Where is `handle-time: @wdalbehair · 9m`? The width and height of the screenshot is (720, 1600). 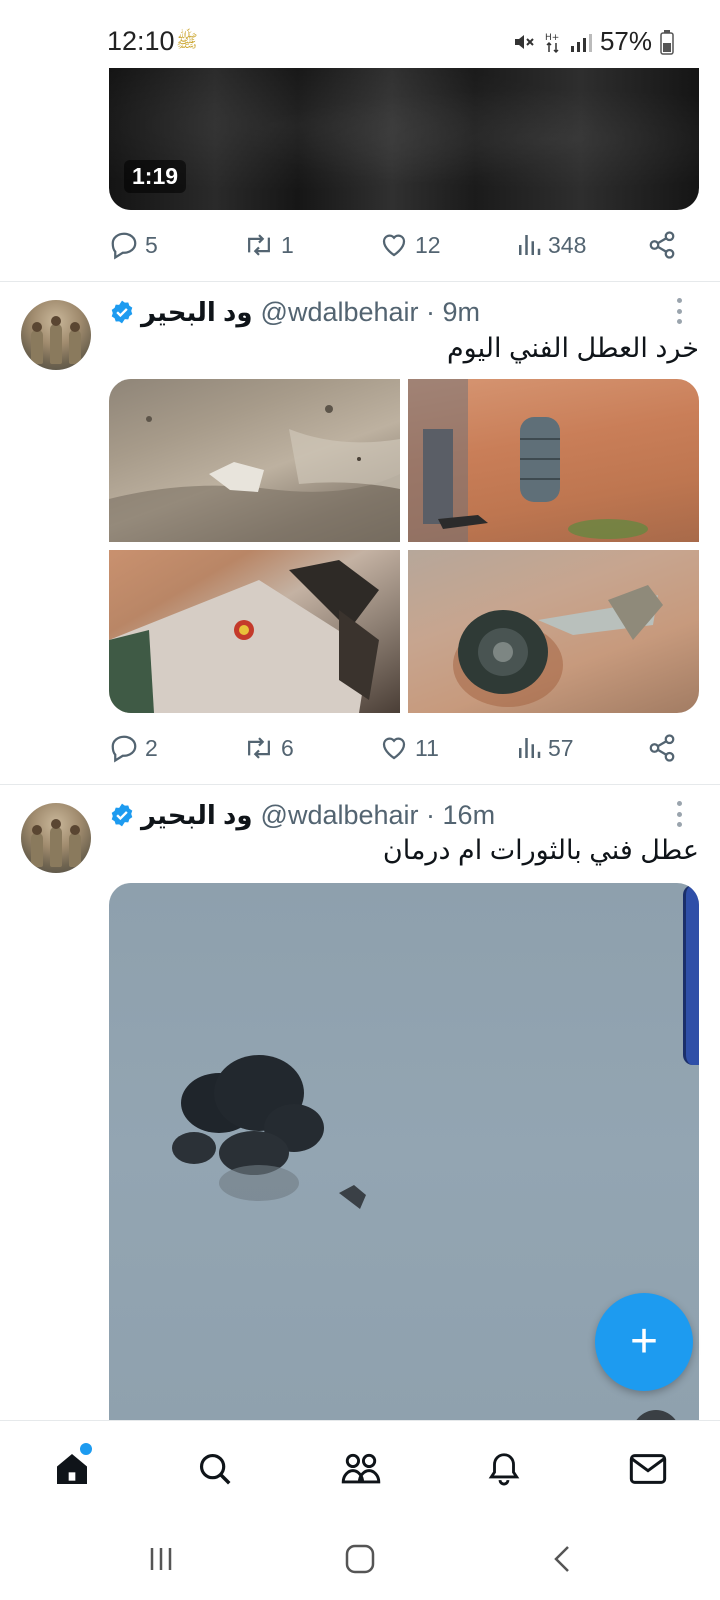
handle-time: @wdalbehair · 9m is located at coordinates (370, 311).